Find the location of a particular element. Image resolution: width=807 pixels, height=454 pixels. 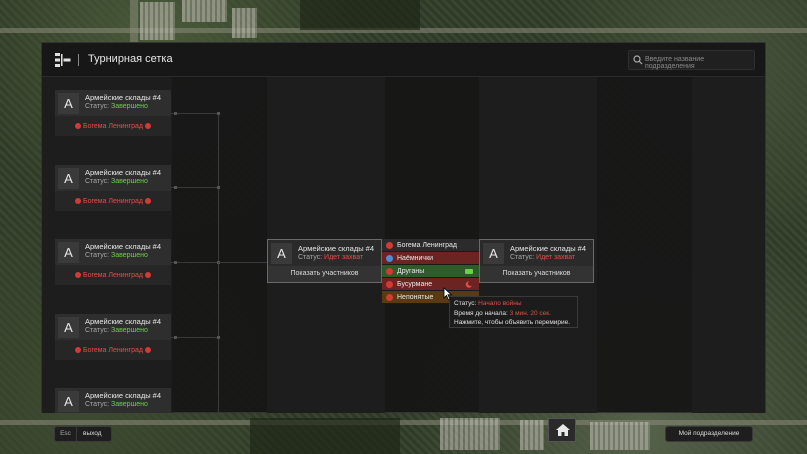

home-icon is located at coordinates (563, 430).